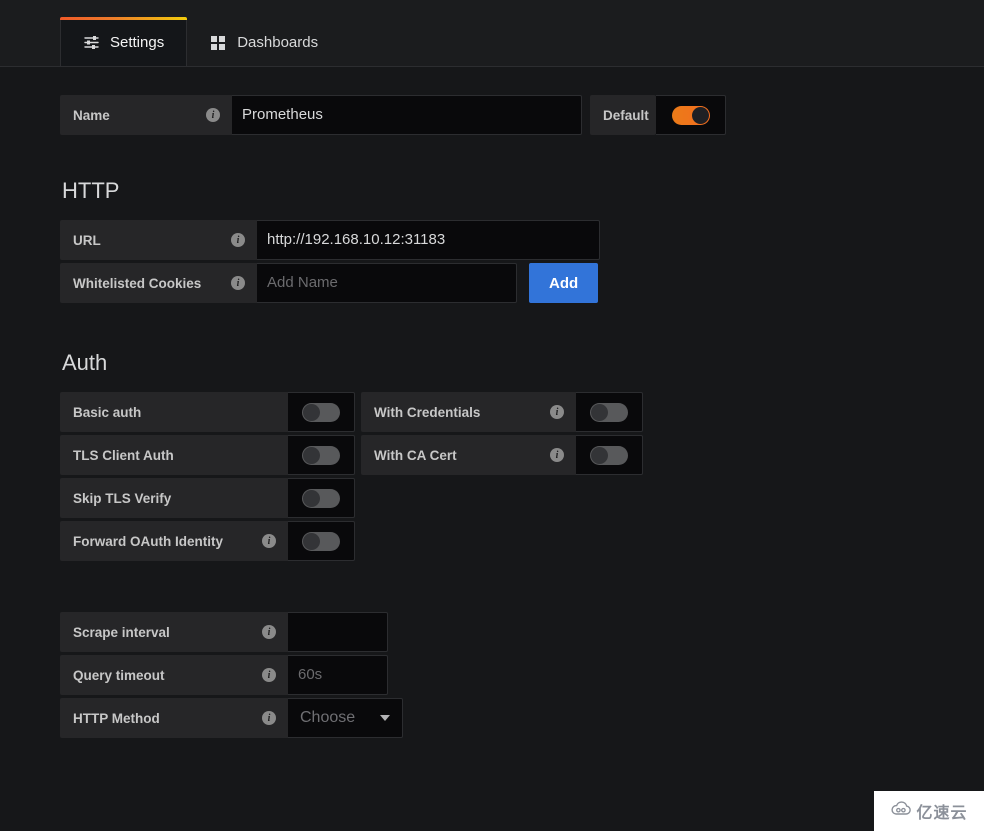 This screenshot has height=831, width=984. What do you see at coordinates (174, 455) in the screenshot?
I see `tls-client-auth-label: TLS Client Auth` at bounding box center [174, 455].